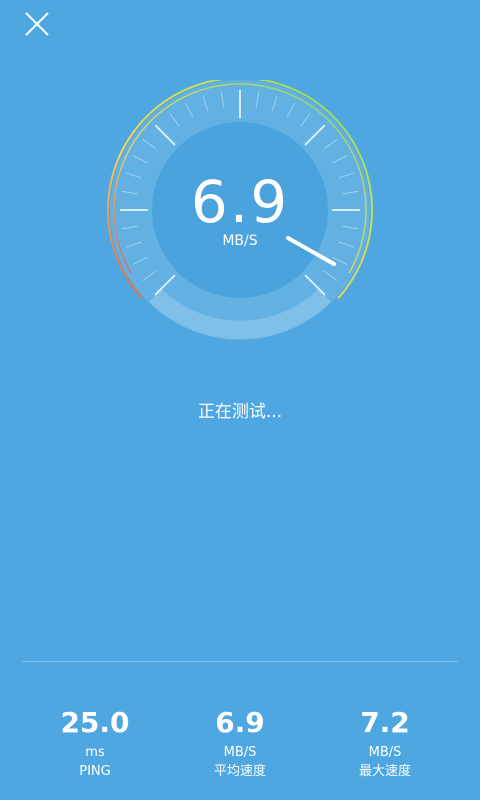 This screenshot has width=480, height=800. I want to click on speed-value: 6.9, so click(240, 202).